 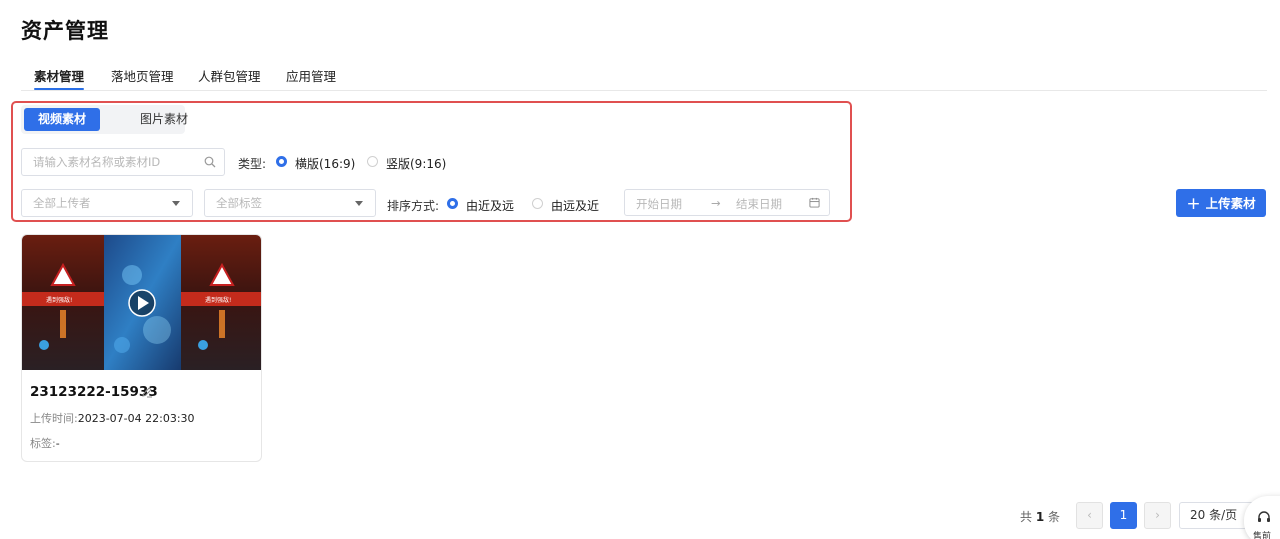 What do you see at coordinates (104, 119) in the screenshot?
I see `material-type-switch: 视频素材 图片素材` at bounding box center [104, 119].